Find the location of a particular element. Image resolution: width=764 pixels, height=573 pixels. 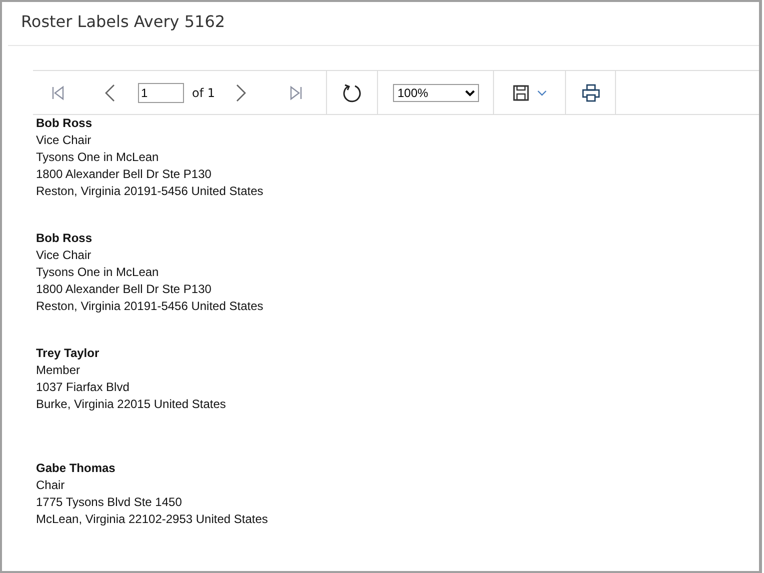

label-line: 1037 Fiarfax Blvd is located at coordinates (83, 387).